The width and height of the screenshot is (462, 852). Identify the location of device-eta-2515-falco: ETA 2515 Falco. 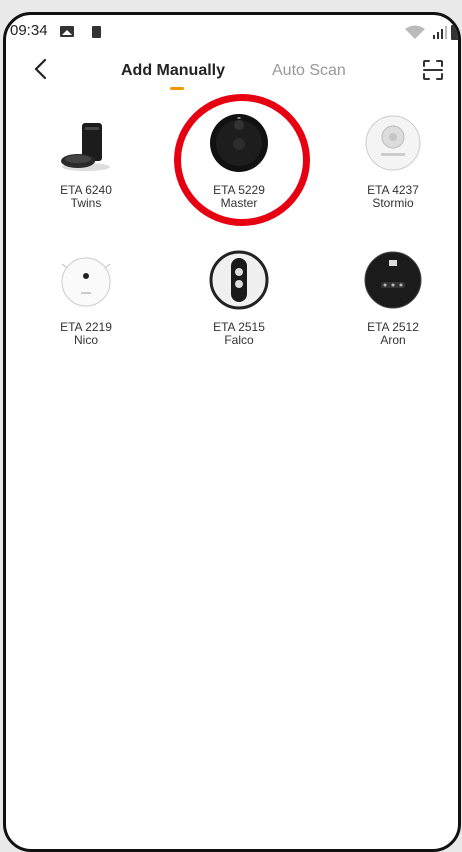
(239, 298).